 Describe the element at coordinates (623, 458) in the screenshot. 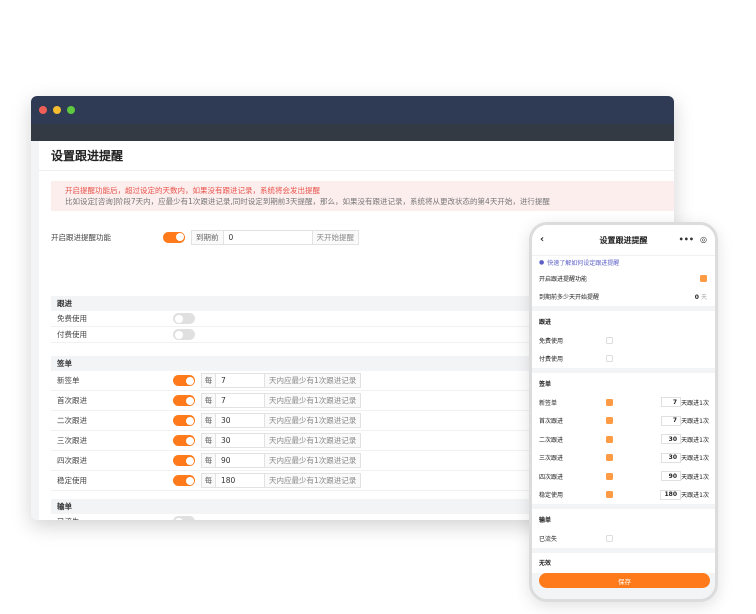

I see `mobile-stage-row: 三次跟进 30 天跟进1次` at that location.